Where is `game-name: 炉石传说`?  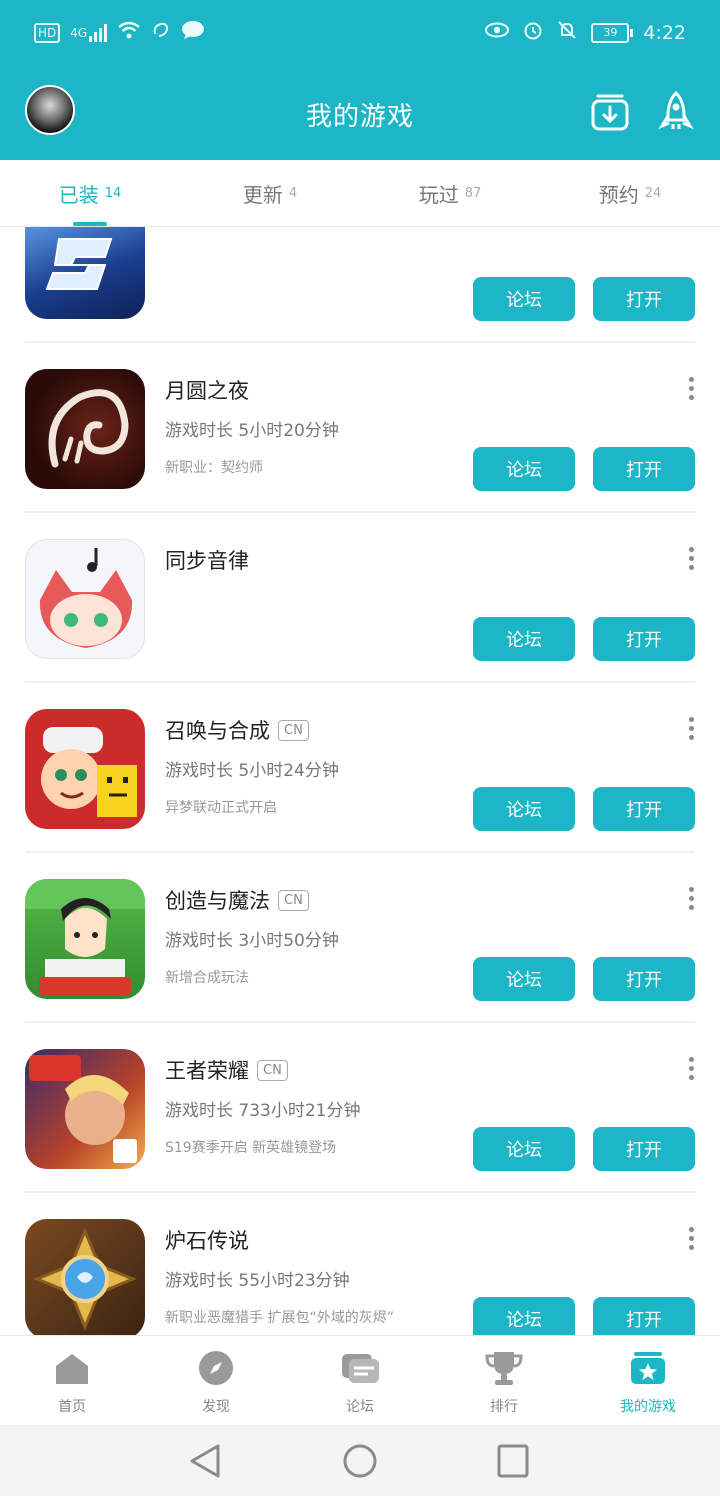 game-name: 炉石传说 is located at coordinates (207, 1241).